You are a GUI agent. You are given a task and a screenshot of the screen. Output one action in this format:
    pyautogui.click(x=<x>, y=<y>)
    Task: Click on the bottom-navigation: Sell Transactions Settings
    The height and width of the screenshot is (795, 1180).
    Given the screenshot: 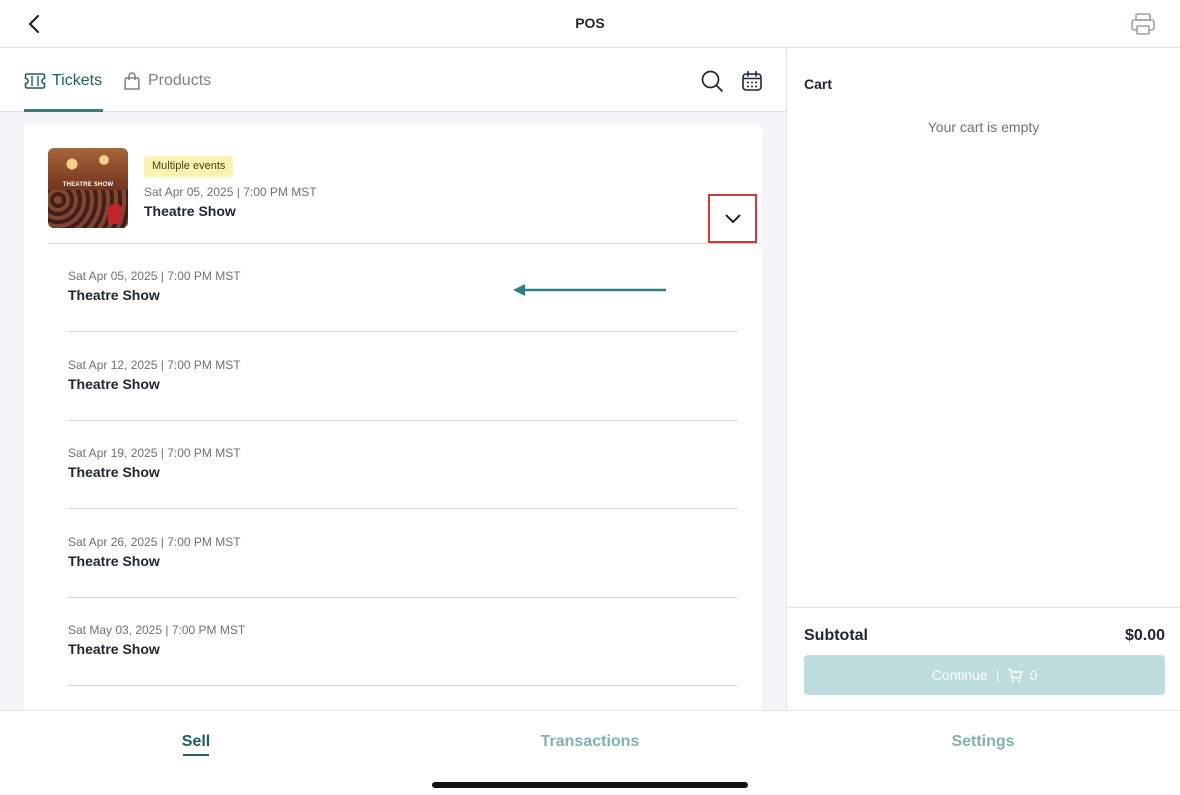 What is the action you would take?
    pyautogui.click(x=590, y=752)
    